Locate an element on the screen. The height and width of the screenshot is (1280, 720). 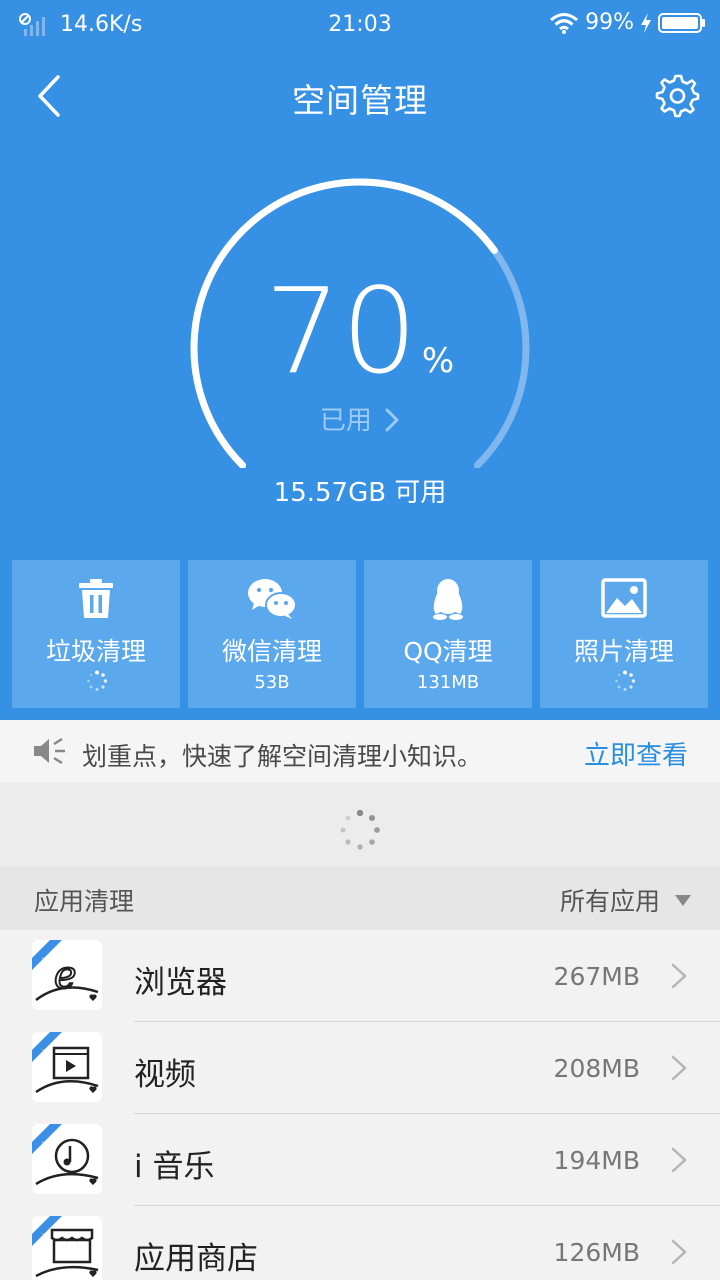
app-row-music: vivo i 音乐 194MB is located at coordinates (360, 1160).